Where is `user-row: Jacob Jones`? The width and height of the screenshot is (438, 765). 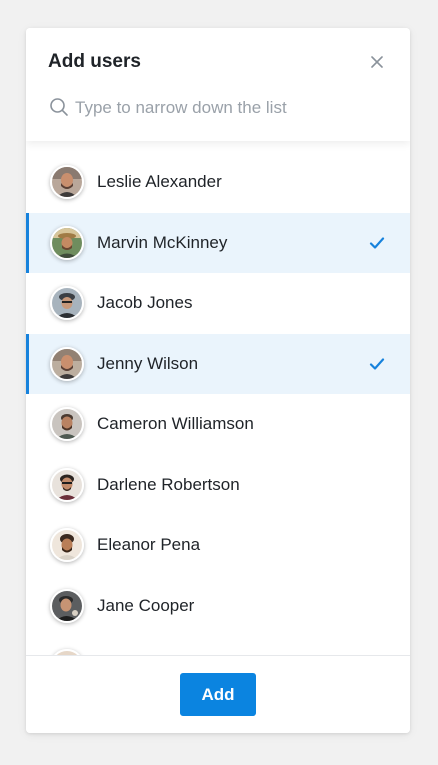 user-row: Jacob Jones is located at coordinates (218, 303).